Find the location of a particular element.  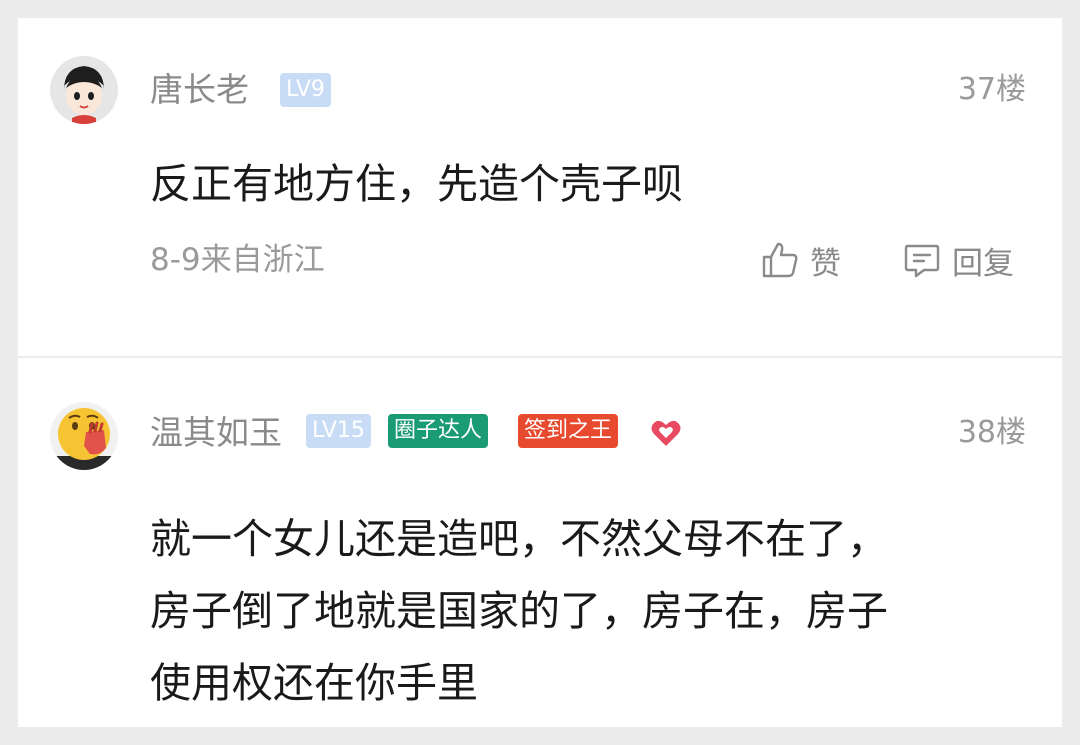

comment-line: 就一个女儿还是造吧，不然父母不在了， is located at coordinates (519, 539).